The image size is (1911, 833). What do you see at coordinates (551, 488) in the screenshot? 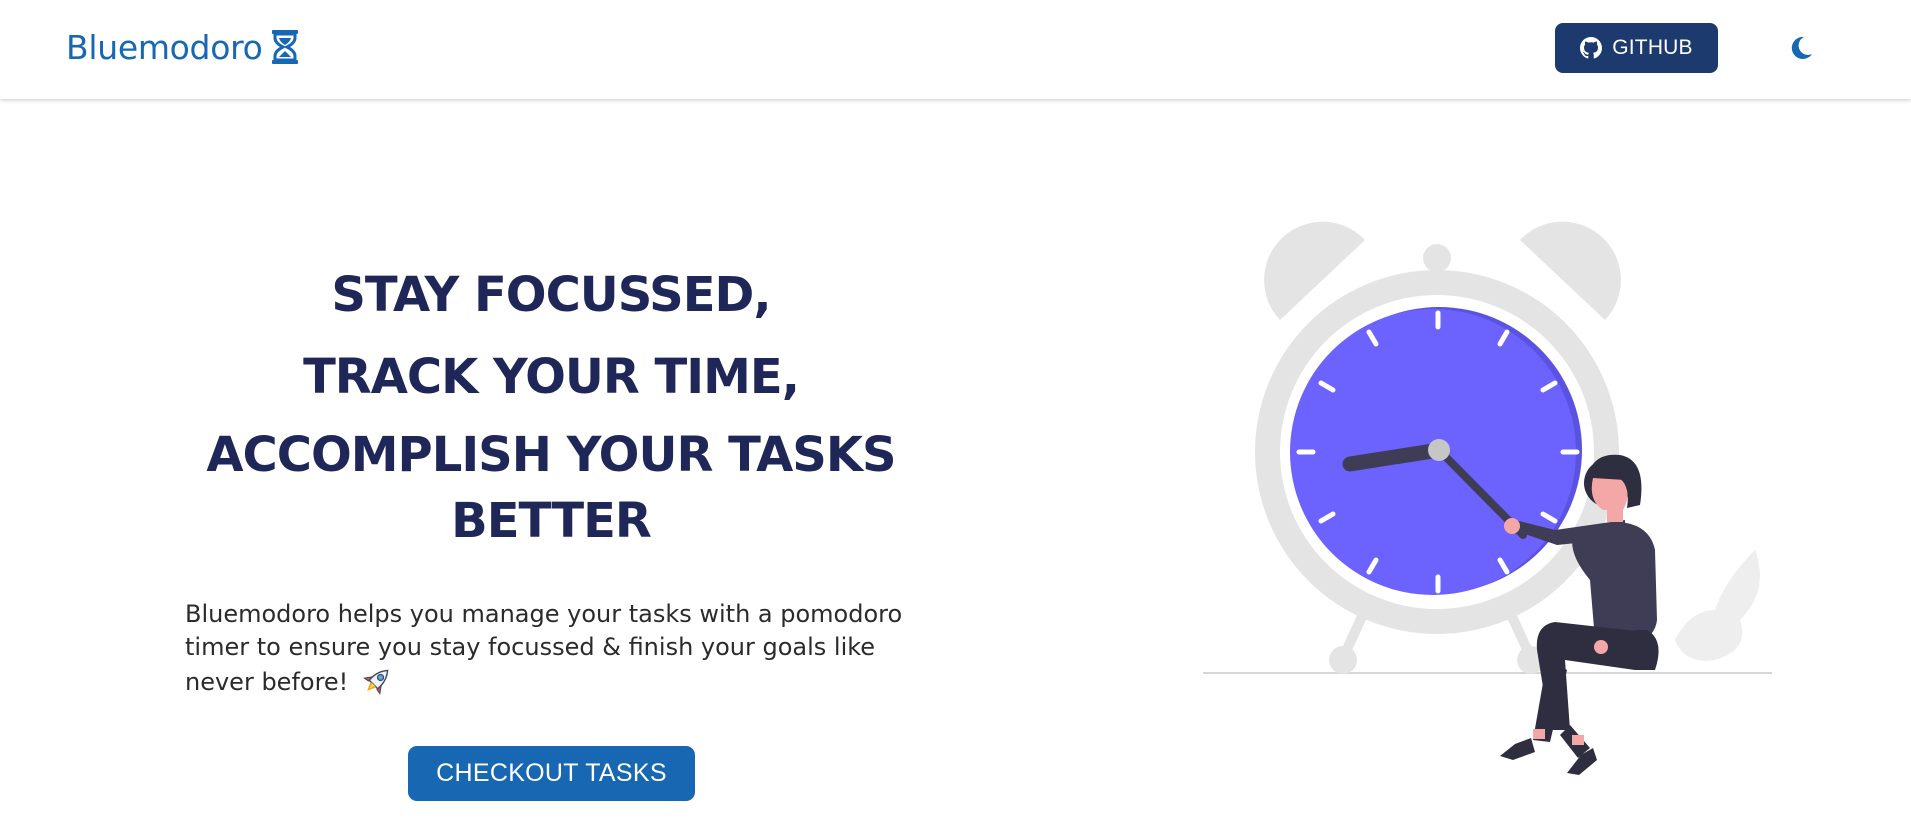
I see `hero-heading-line-3: ACCOMPLISH YOUR TASKS BETTER` at bounding box center [551, 488].